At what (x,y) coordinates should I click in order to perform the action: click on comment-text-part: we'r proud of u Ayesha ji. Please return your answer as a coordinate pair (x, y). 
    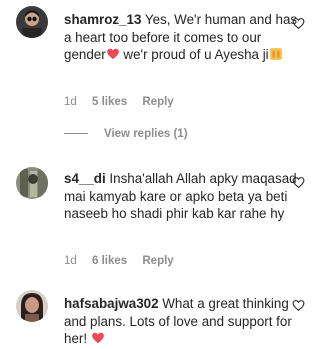
    Looking at the image, I should click on (194, 55).